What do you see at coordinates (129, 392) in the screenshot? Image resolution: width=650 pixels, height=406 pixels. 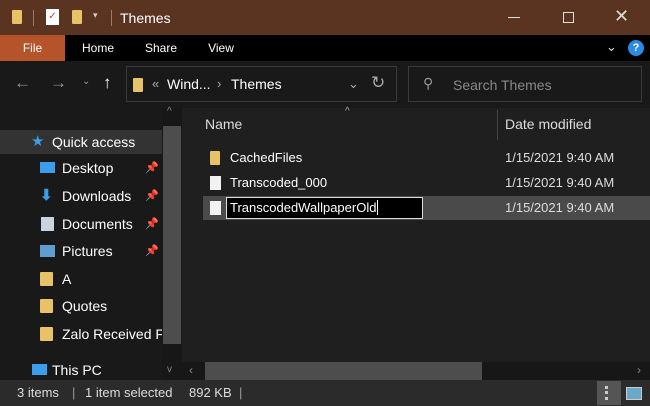 I see `selection-count: 1 item selected` at bounding box center [129, 392].